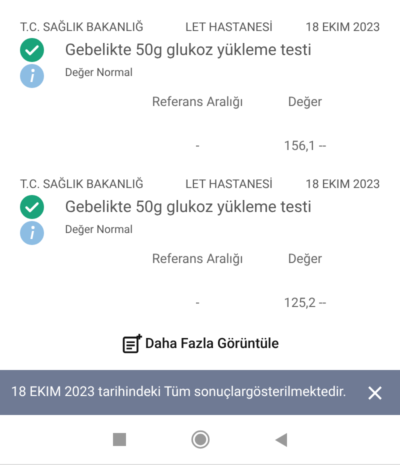  Describe the element at coordinates (119, 439) in the screenshot. I see `recents-icon` at that location.